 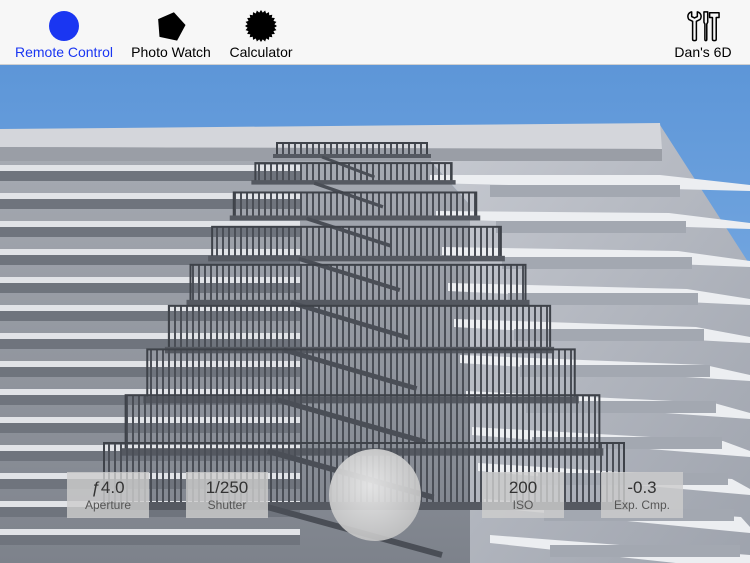 I want to click on tab-remote-control: Remote Control, so click(x=64, y=32).